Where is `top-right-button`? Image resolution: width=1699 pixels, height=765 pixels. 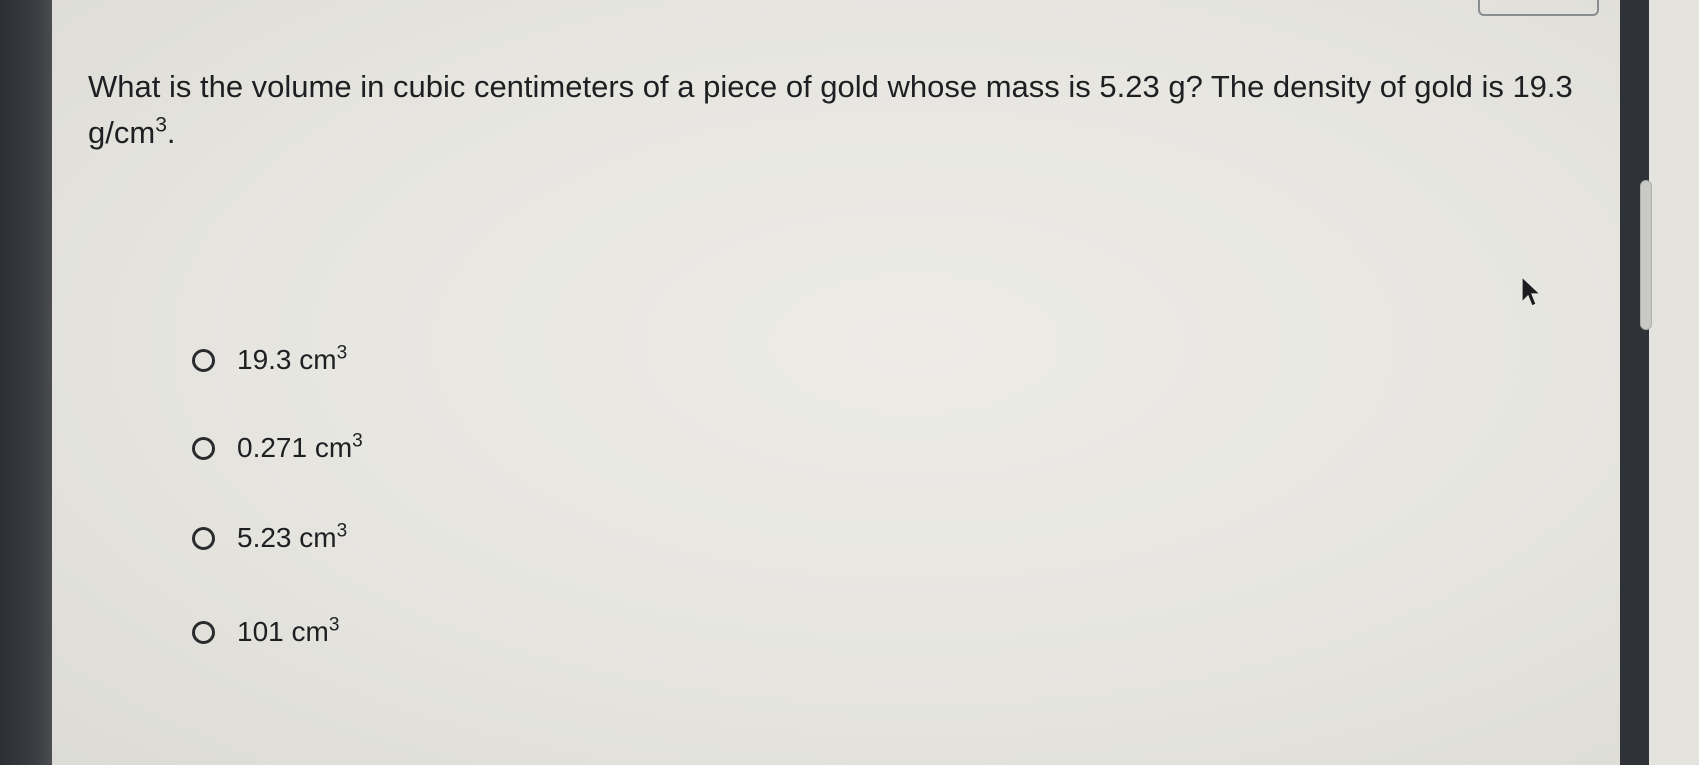
top-right-button is located at coordinates (1538, 8).